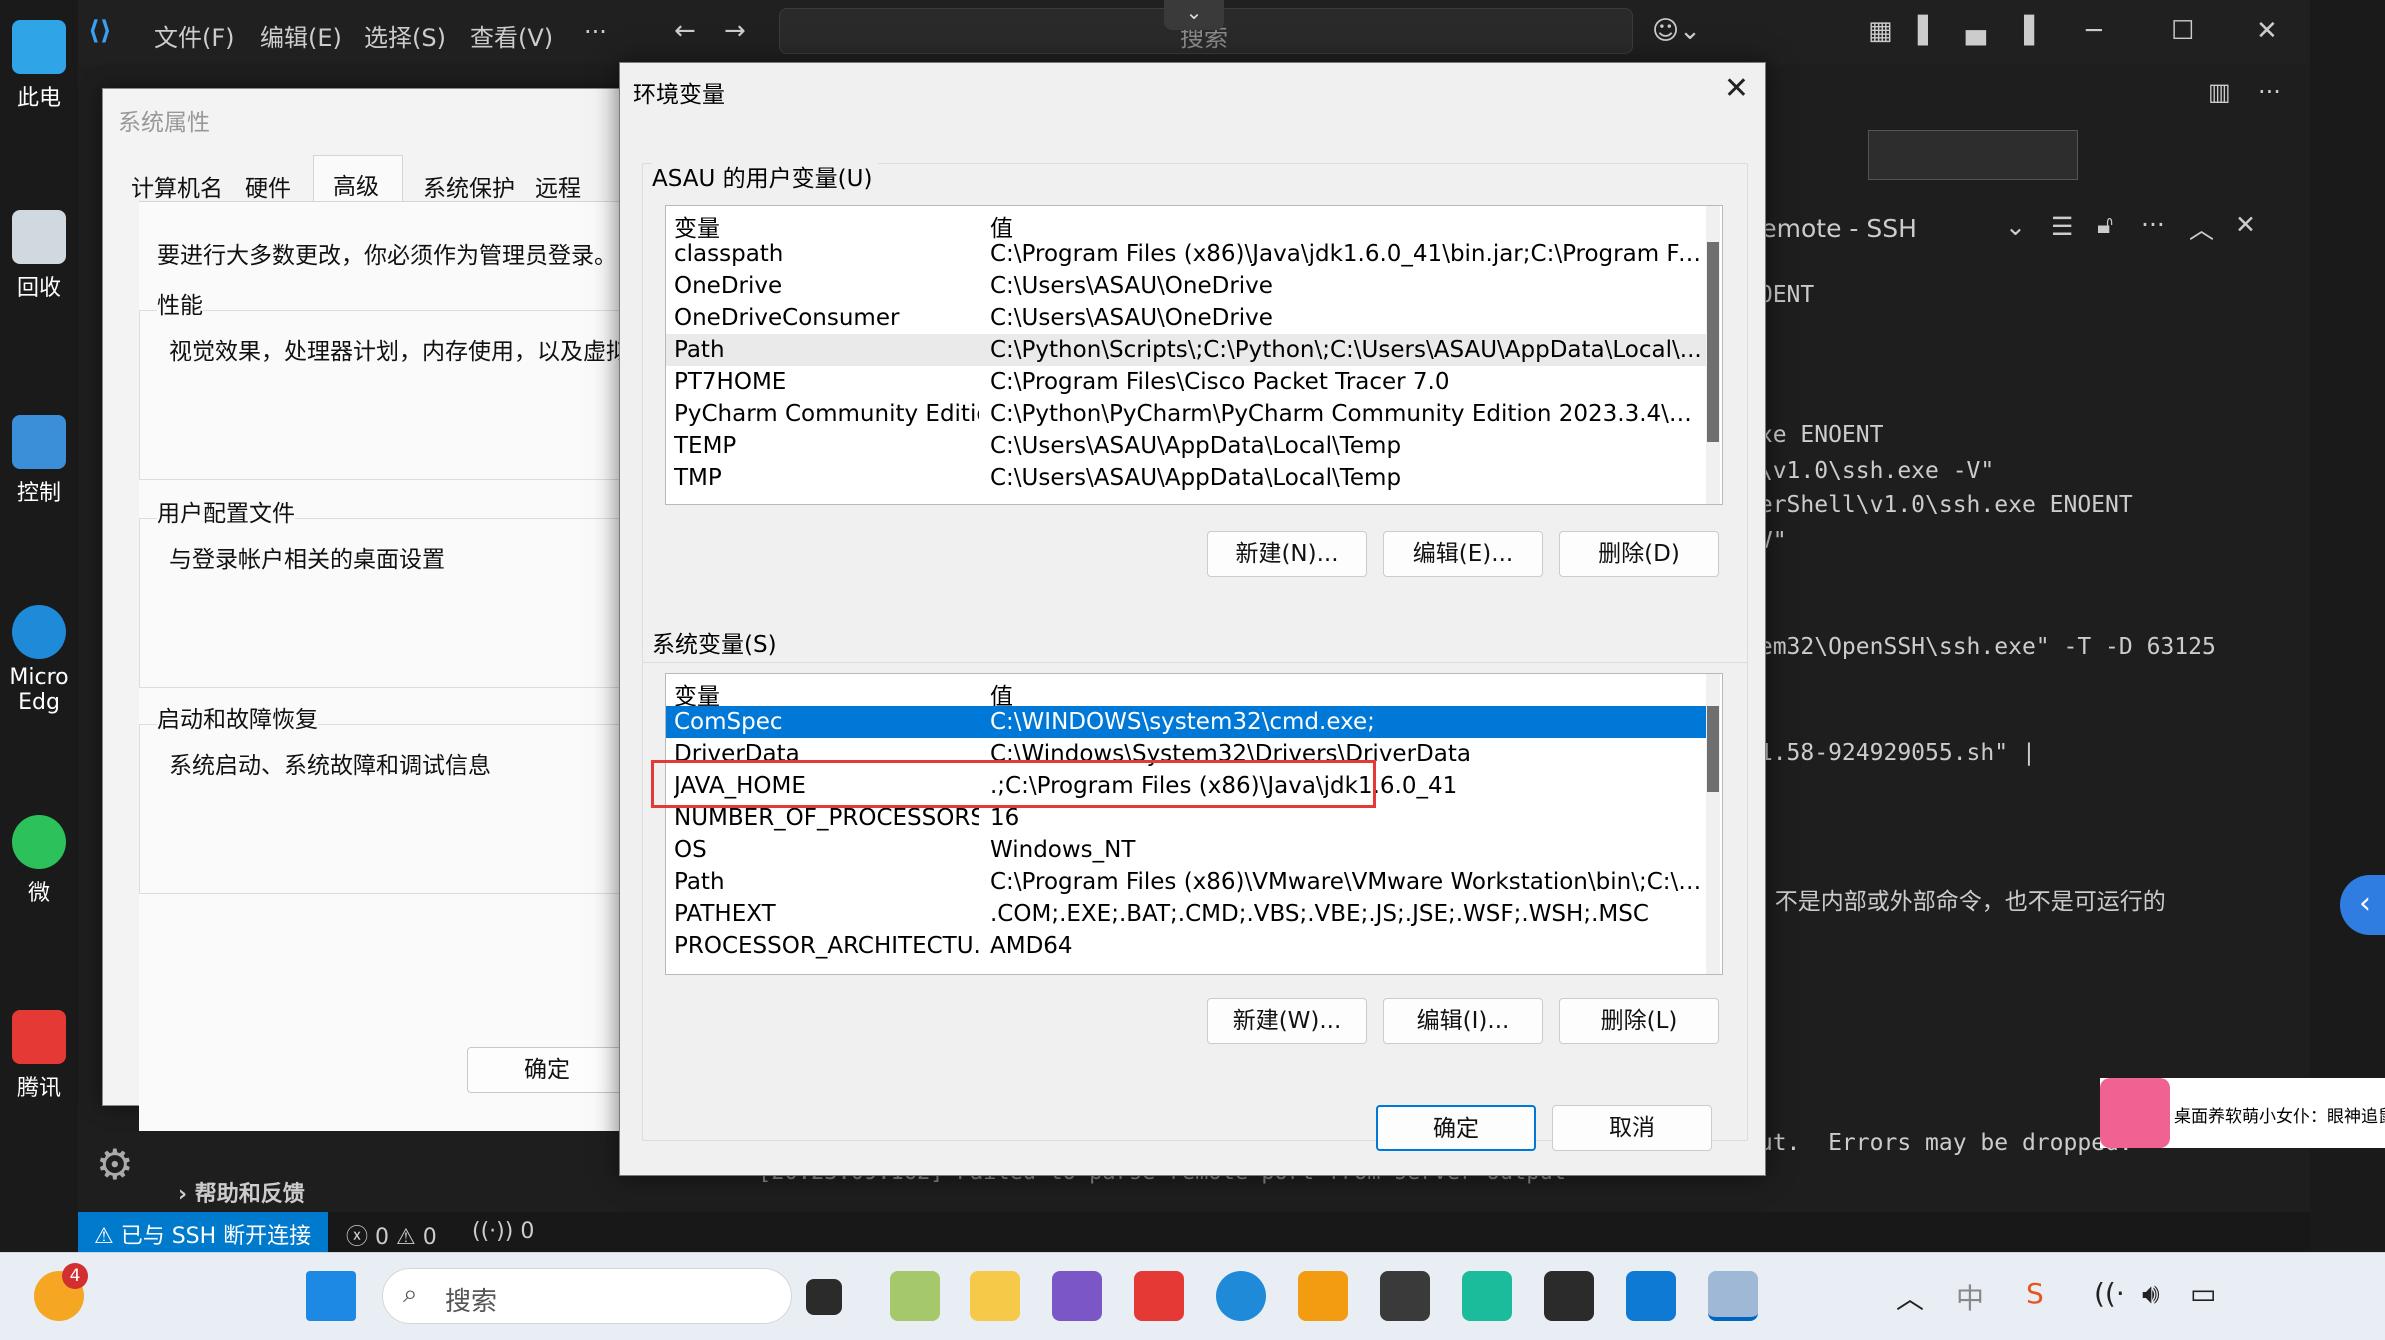 Image resolution: width=2385 pixels, height=1340 pixels. I want to click on app-icon, so click(1323, 1296).